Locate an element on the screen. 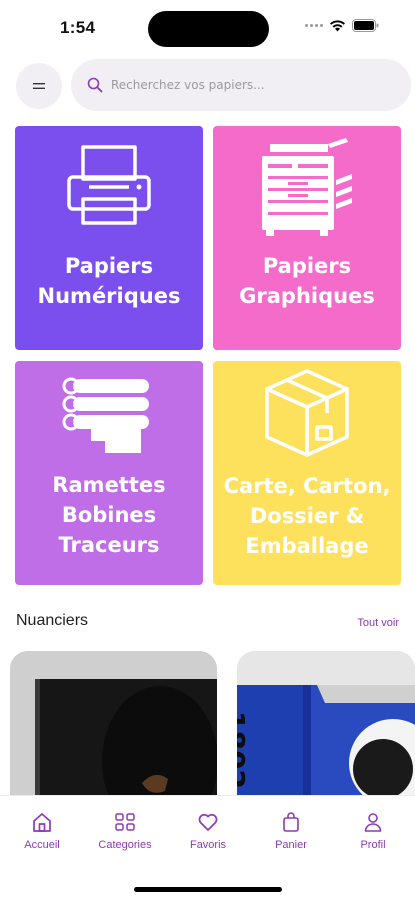 This screenshot has height=900, width=415. nav-item-accueil: Accueil is located at coordinates (42, 831).